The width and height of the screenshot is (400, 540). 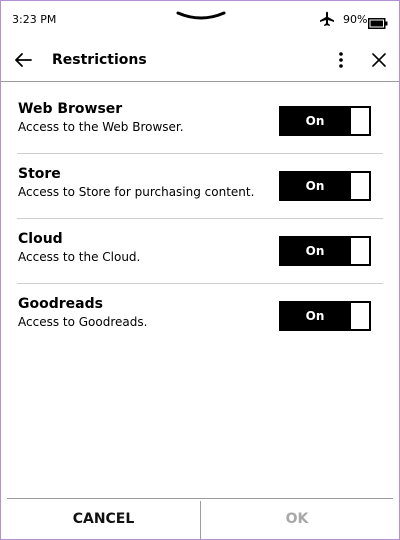 I want to click on restriction-row-goodreads: Goodreads Access to Goodreads. On, so click(x=200, y=316).